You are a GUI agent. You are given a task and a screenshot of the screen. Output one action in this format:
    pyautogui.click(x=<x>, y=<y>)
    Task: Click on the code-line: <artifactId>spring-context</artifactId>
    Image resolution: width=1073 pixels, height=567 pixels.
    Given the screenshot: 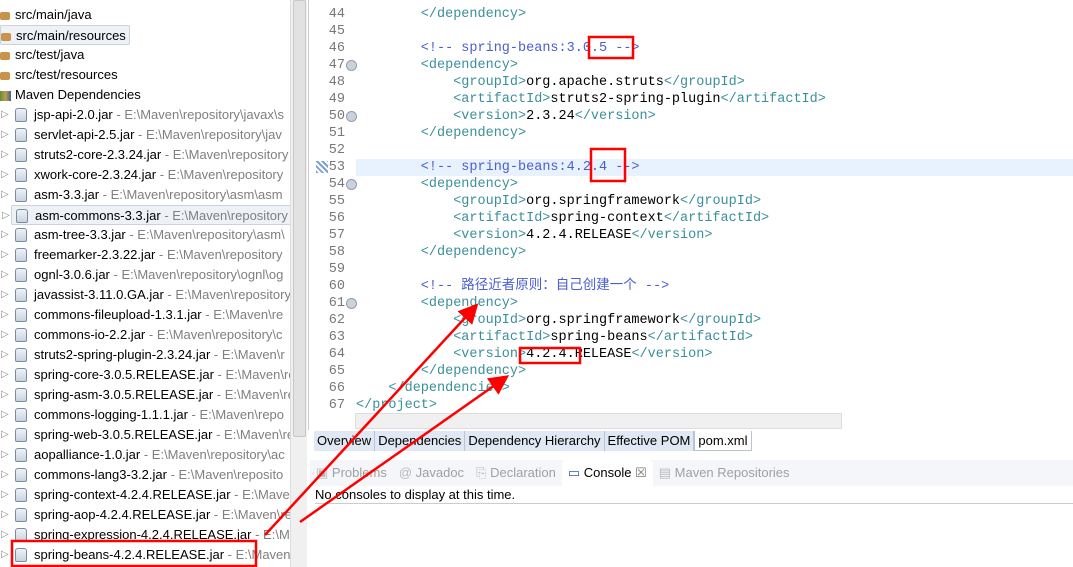 What is the action you would take?
    pyautogui.click(x=611, y=218)
    